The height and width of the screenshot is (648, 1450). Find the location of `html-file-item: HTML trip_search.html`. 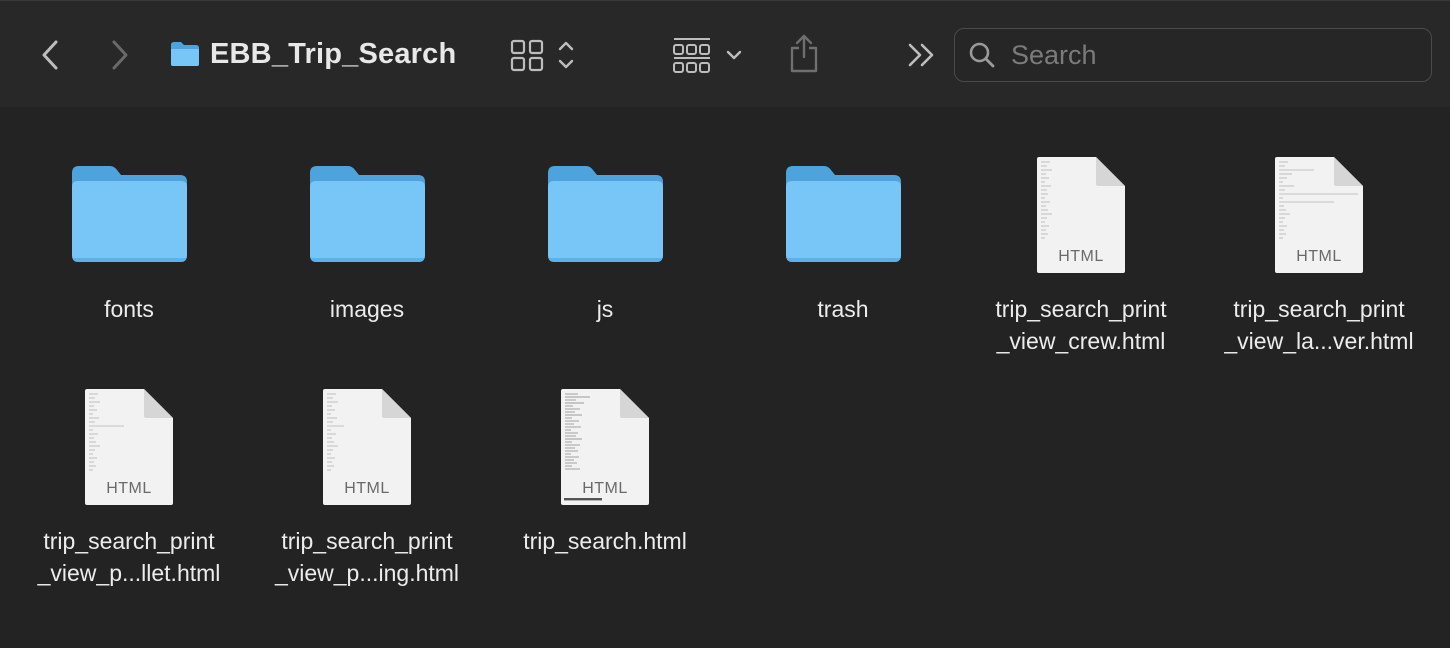

html-file-item: HTML trip_search.html is located at coordinates (605, 467).